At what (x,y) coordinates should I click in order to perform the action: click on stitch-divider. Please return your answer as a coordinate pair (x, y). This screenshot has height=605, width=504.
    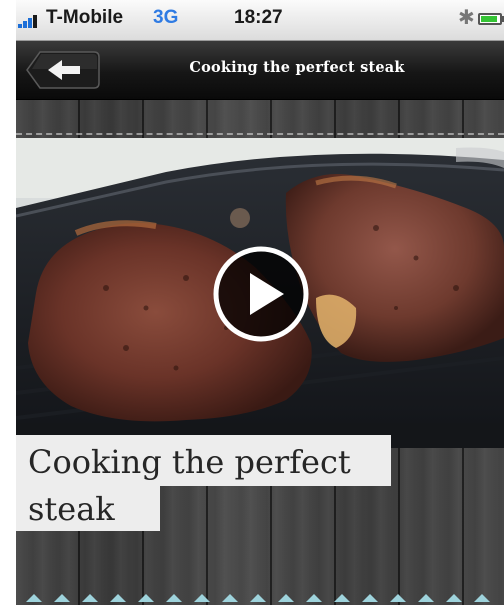
    Looking at the image, I should click on (260, 134).